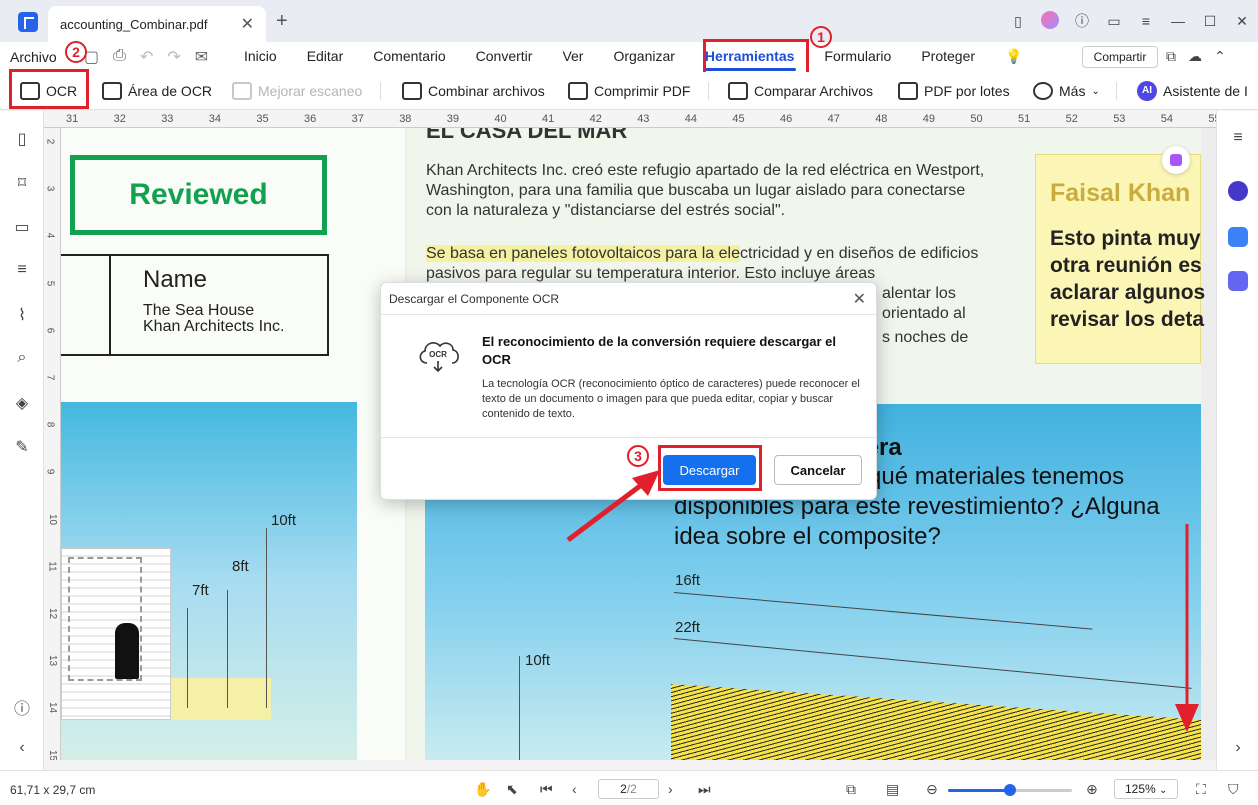  I want to click on ruler-mark: 15, so click(53, 754).